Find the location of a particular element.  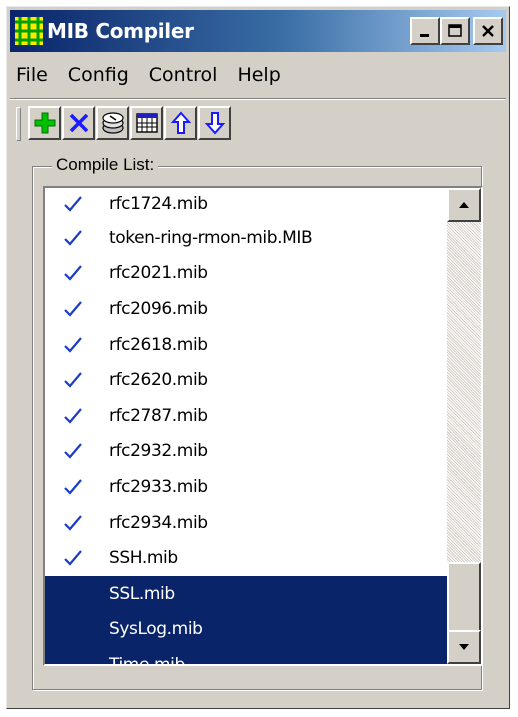

x-icon is located at coordinates (78, 123).